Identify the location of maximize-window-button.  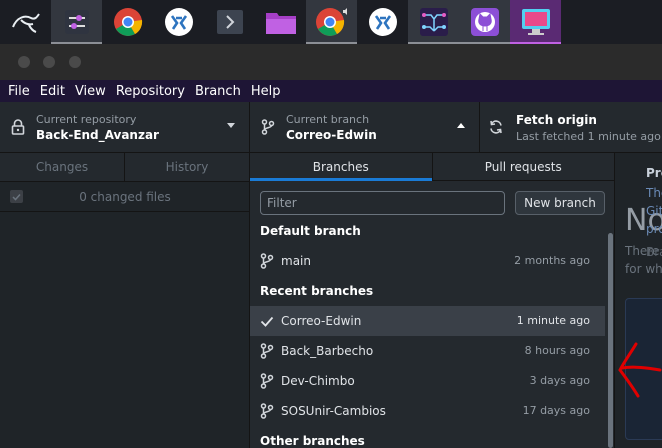
(75, 62).